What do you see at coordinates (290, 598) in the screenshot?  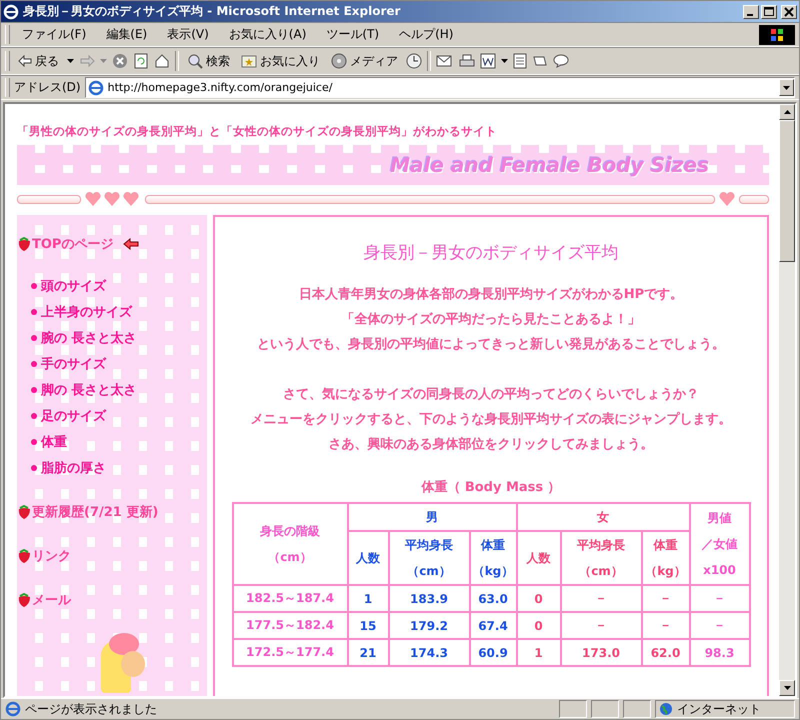 I see `table-cell: 182.5～187.4` at bounding box center [290, 598].